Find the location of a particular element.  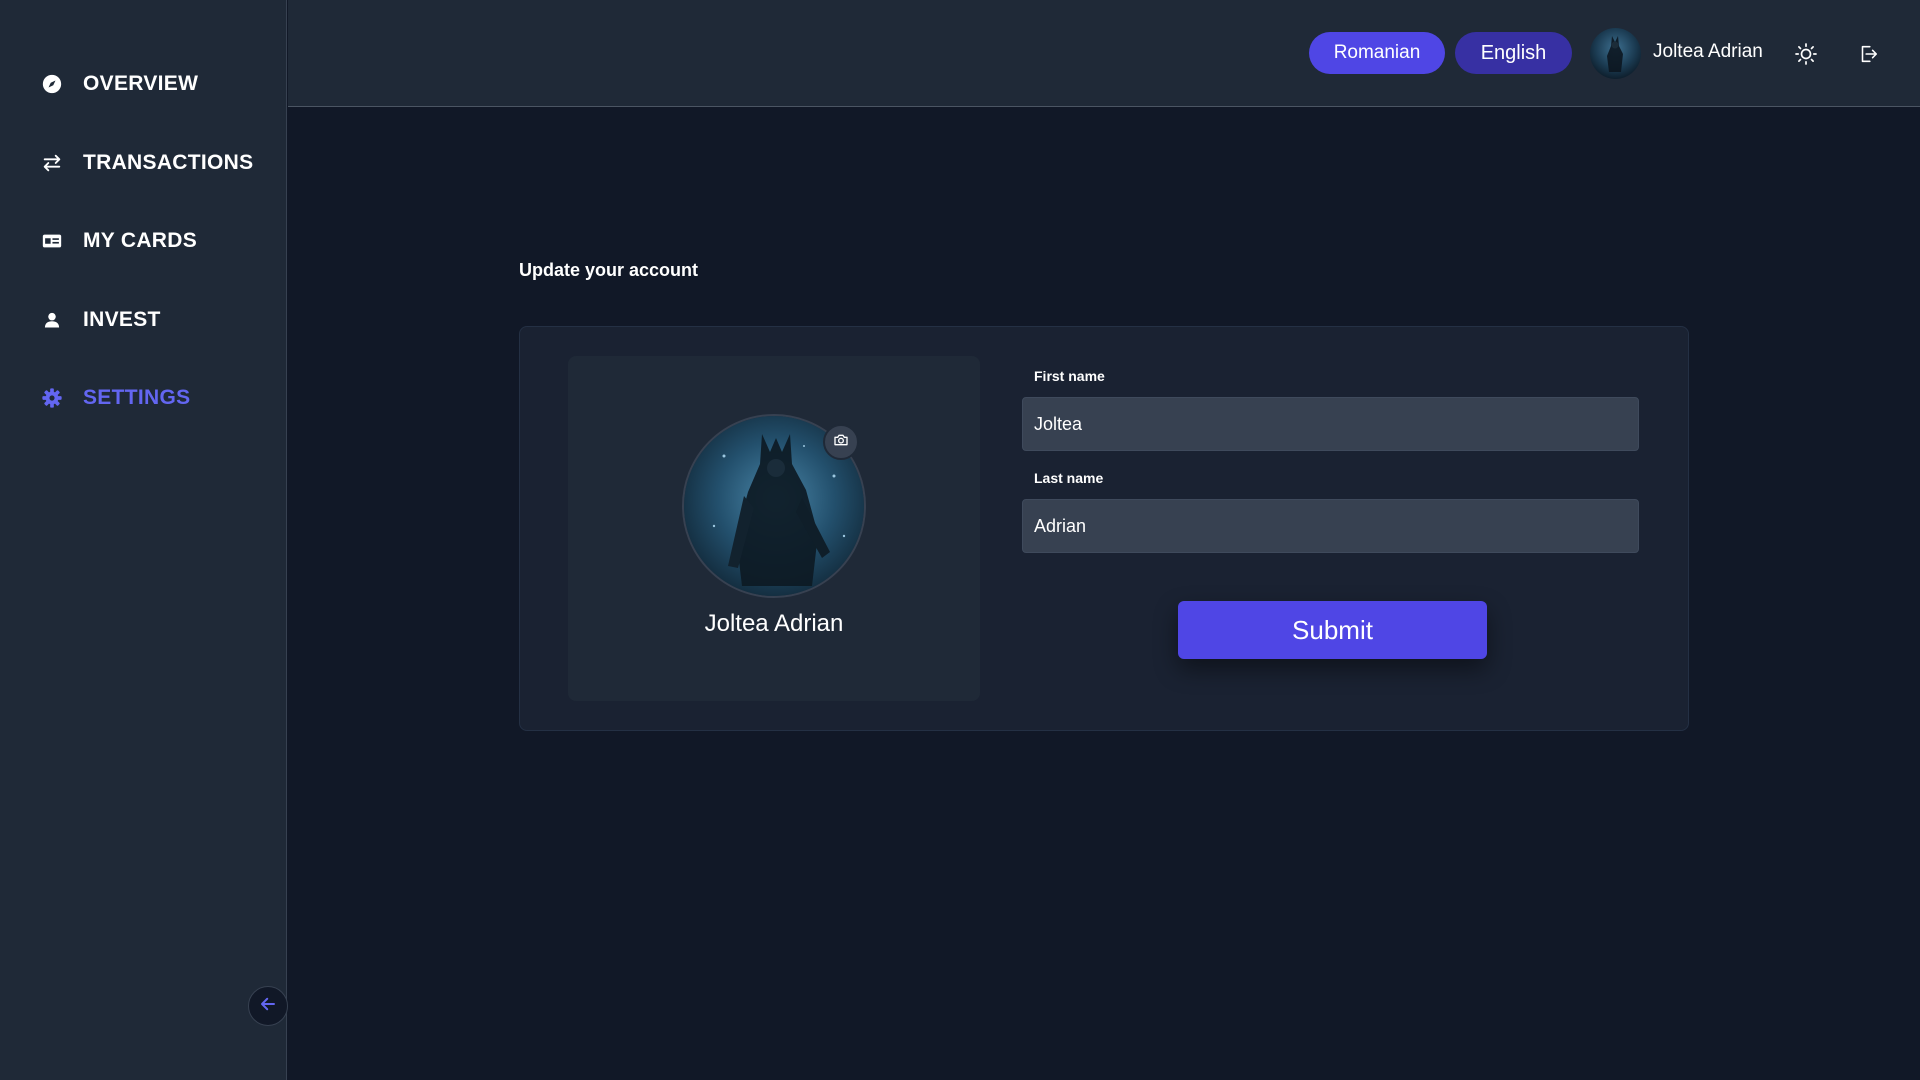

change-photo-button is located at coordinates (841, 442).